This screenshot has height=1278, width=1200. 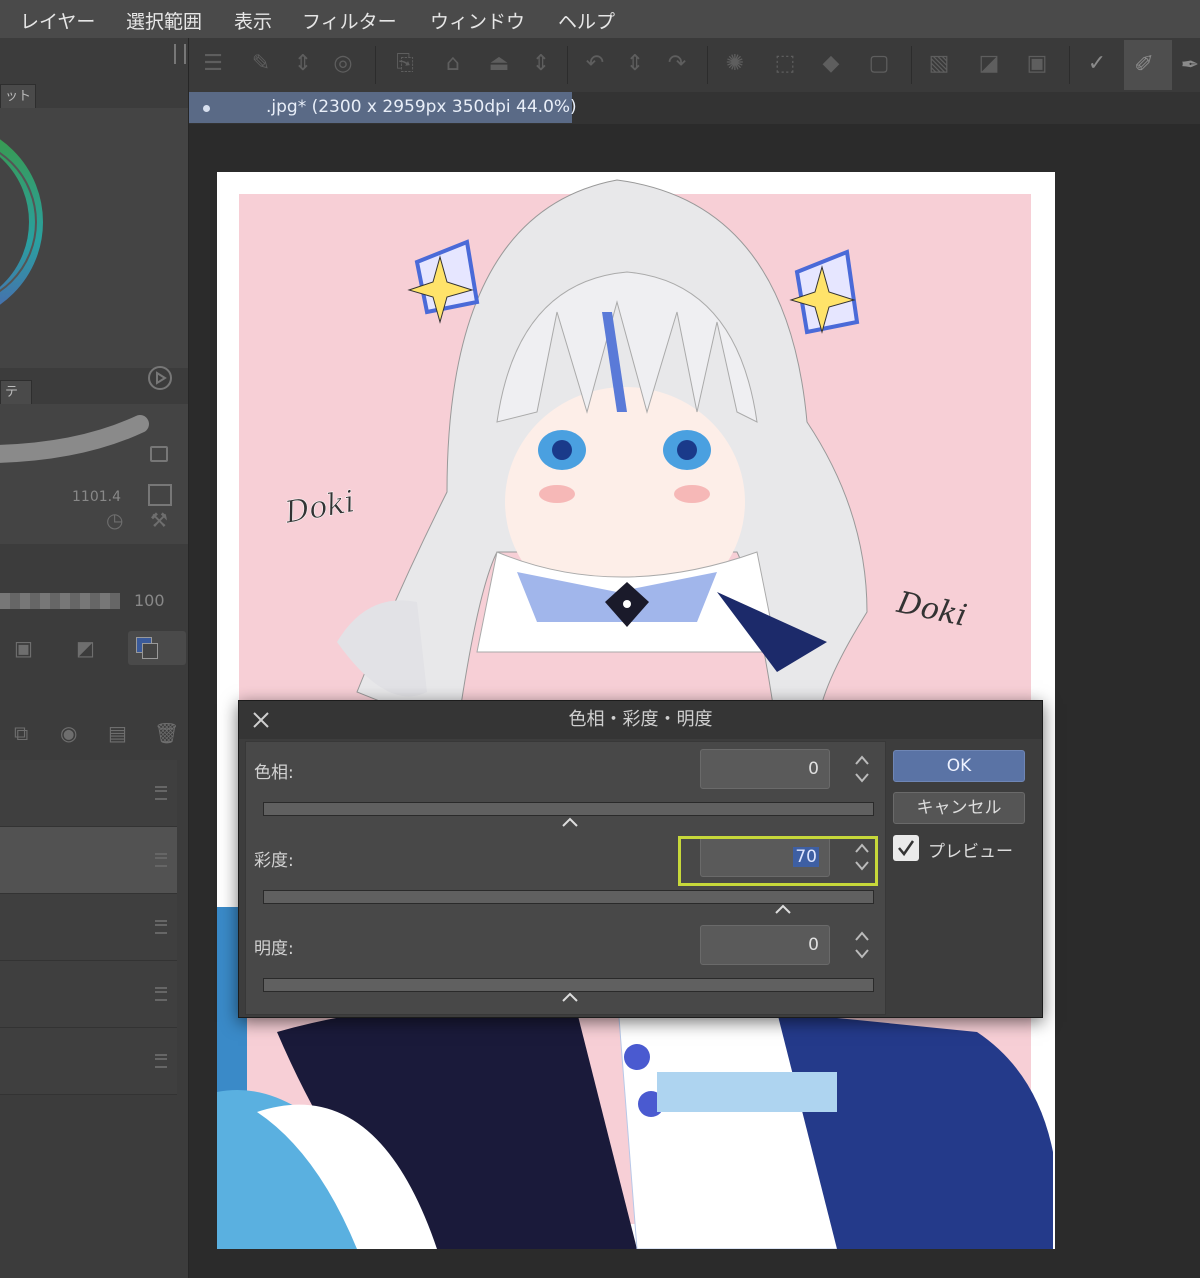 What do you see at coordinates (16, 402) in the screenshot?
I see `tab-property: ティ` at bounding box center [16, 402].